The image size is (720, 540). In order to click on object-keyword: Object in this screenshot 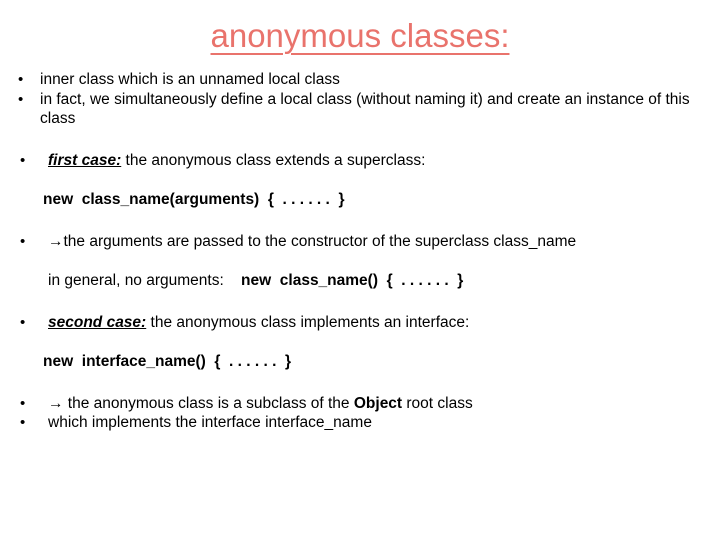, I will do `click(378, 403)`.